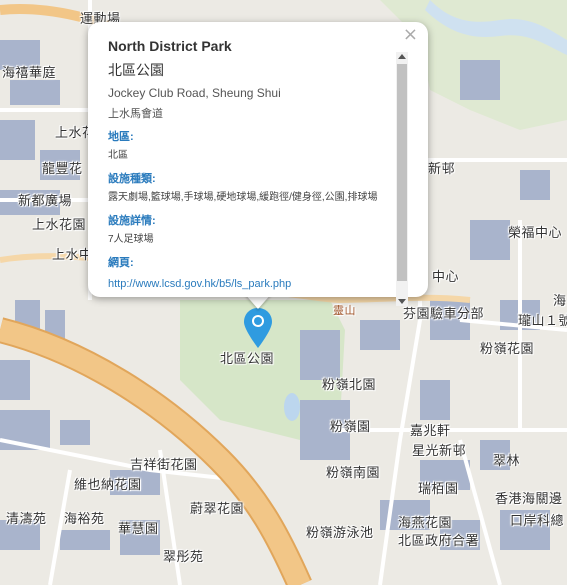  I want to click on map-label: 新邨, so click(442, 169).